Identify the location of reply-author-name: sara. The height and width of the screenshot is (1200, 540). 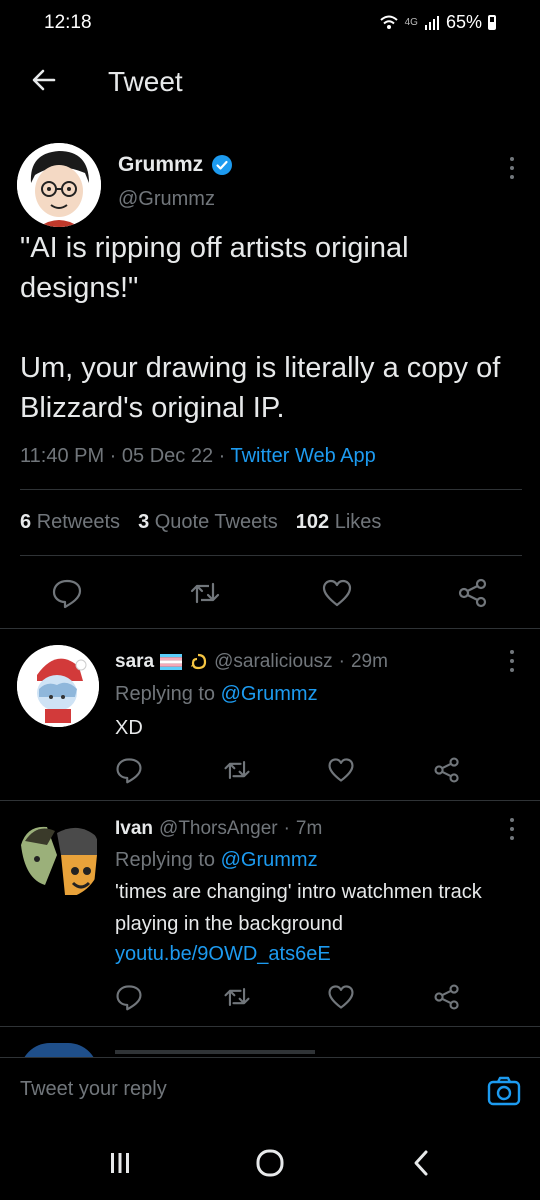
(134, 662).